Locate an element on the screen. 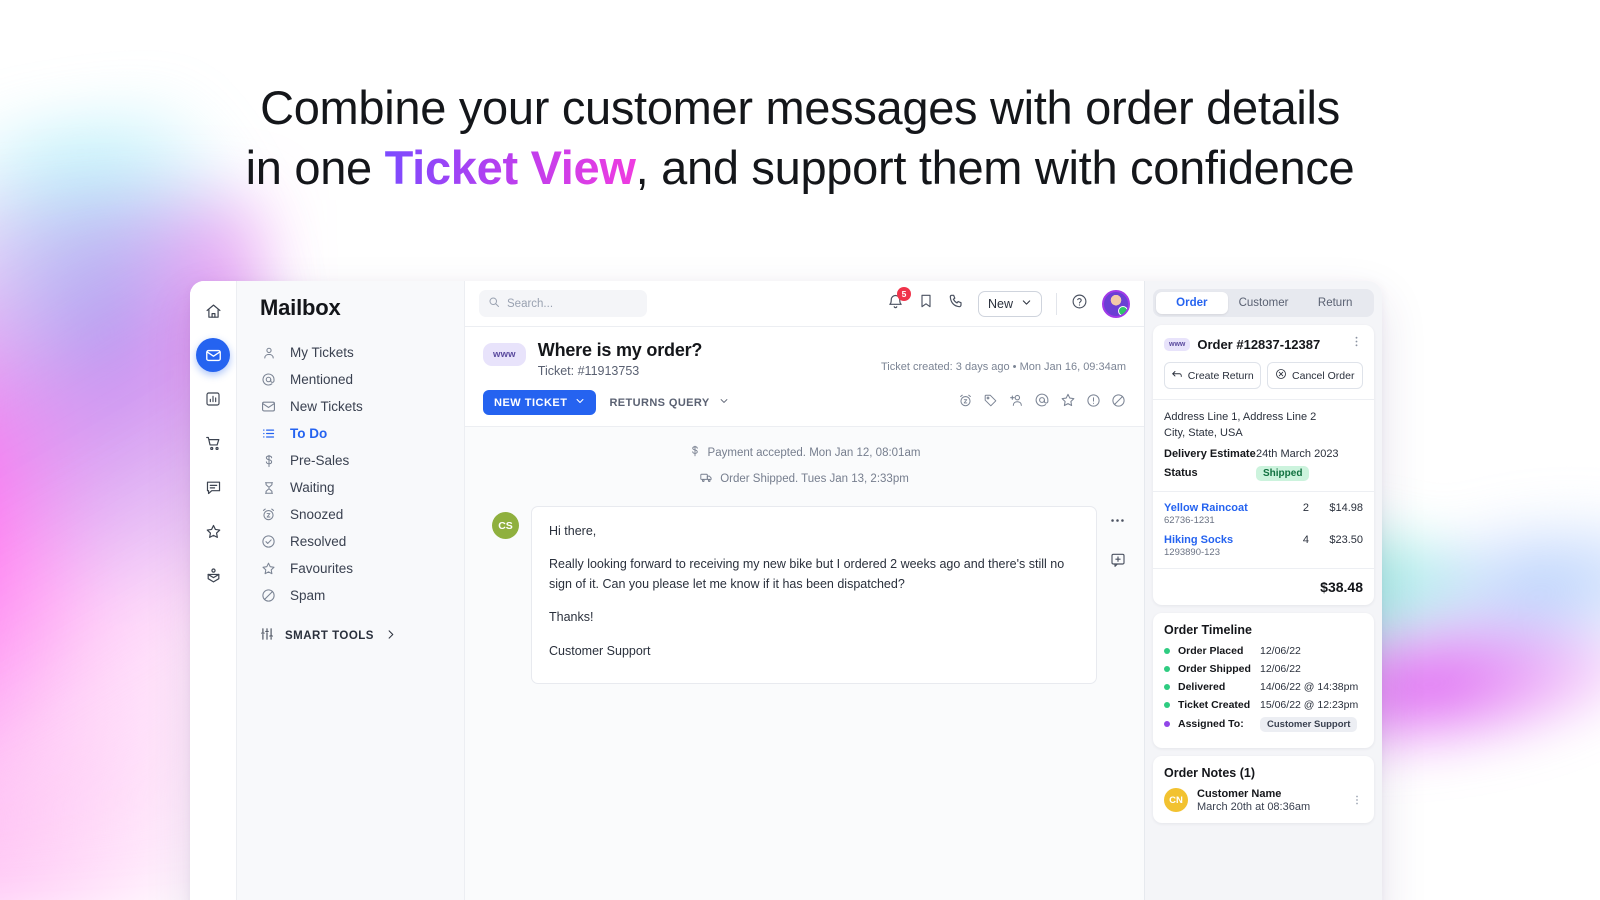  snooze-icon is located at coordinates (965, 403).